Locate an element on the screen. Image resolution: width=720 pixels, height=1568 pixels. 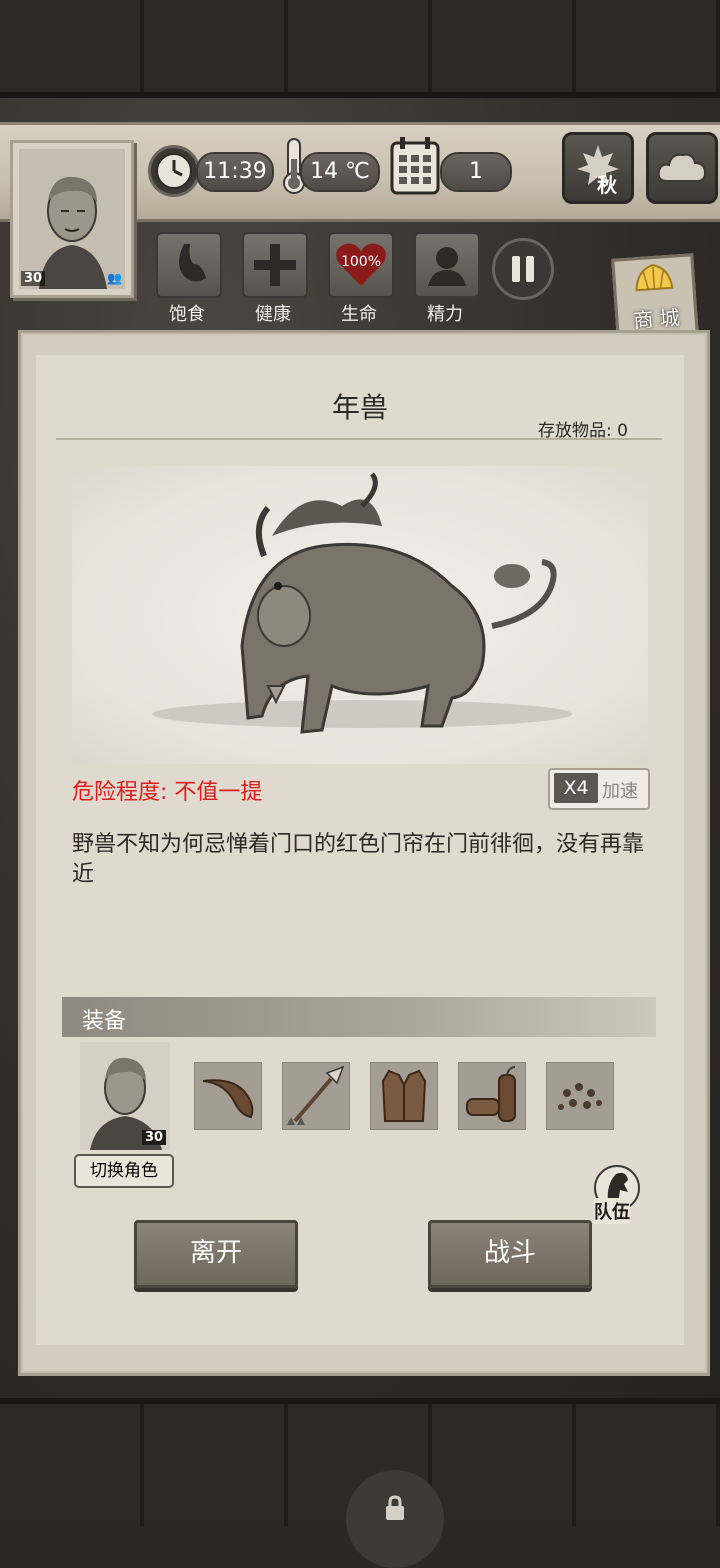
energy-label: 精力 is located at coordinates (445, 314).